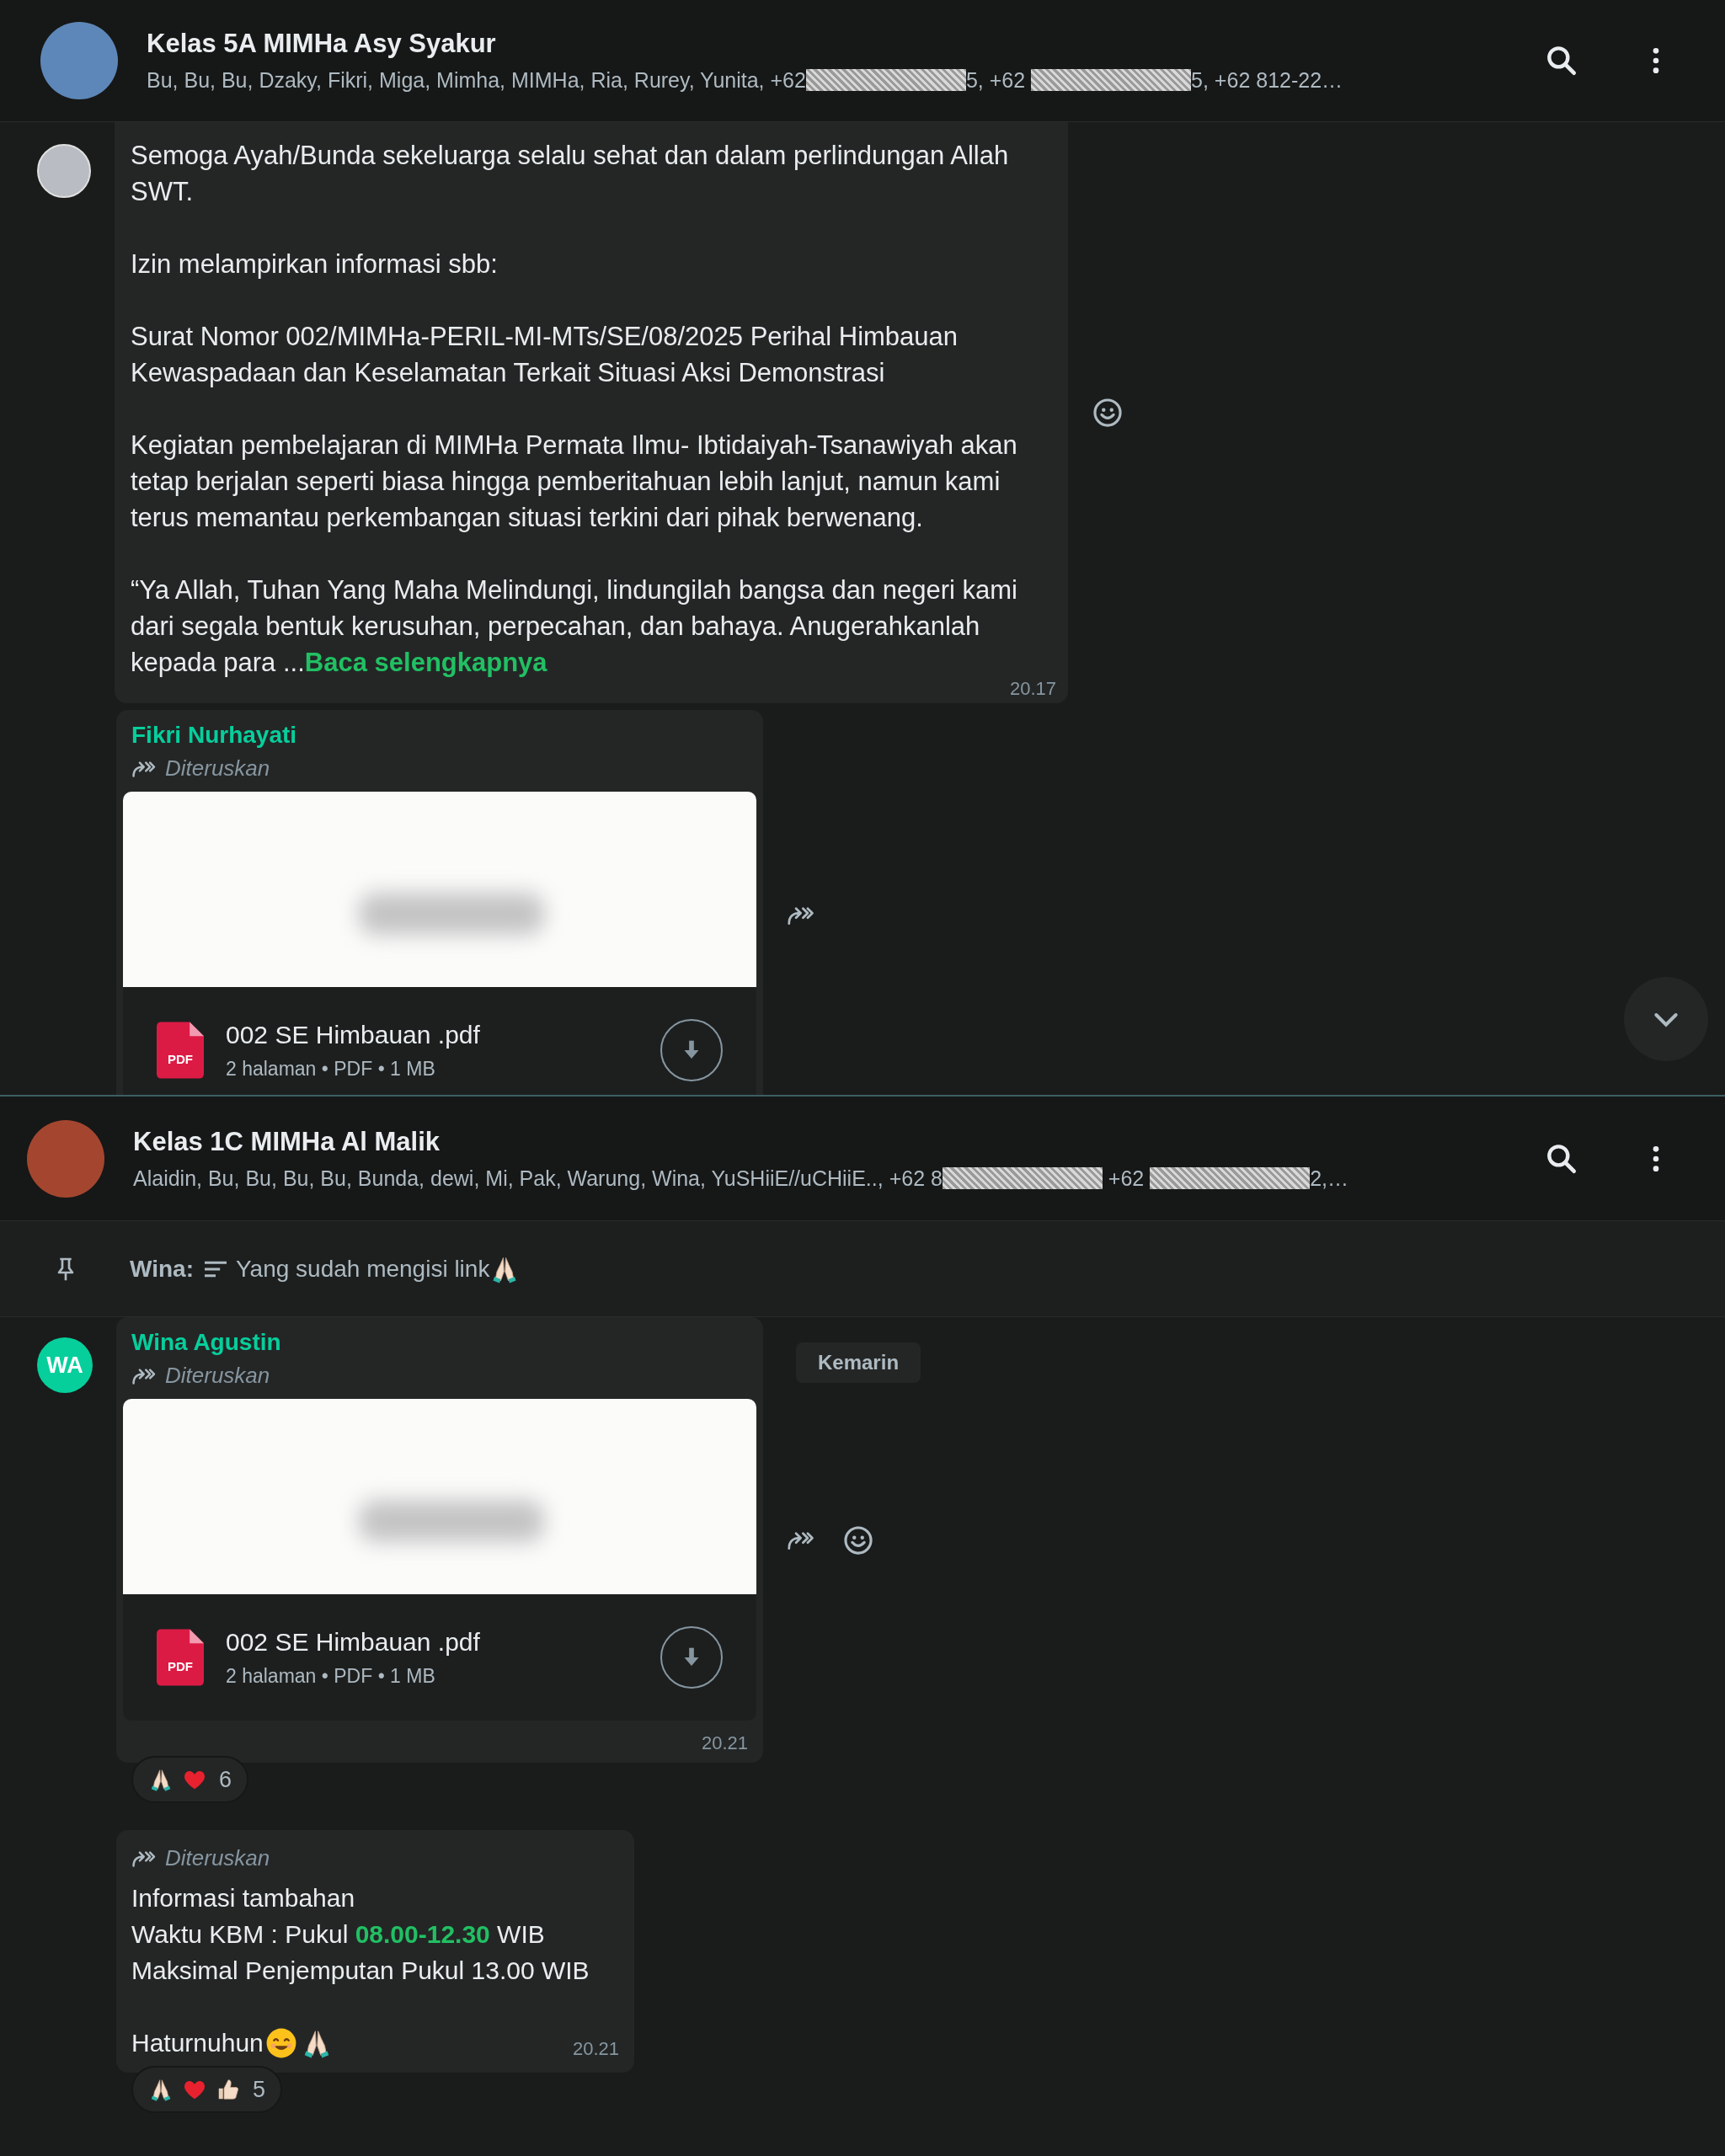 The width and height of the screenshot is (1725, 2156). What do you see at coordinates (322, 44) in the screenshot?
I see `chat-title: Kelas 5A MIMHa Asy Syakur` at bounding box center [322, 44].